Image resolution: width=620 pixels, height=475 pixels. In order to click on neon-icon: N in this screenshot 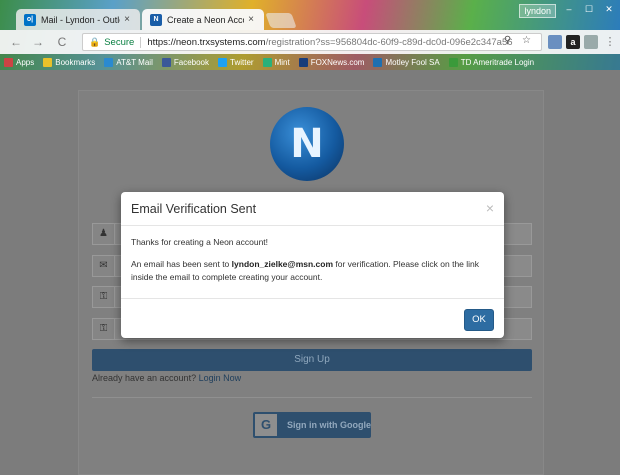, I will do `click(156, 19)`.